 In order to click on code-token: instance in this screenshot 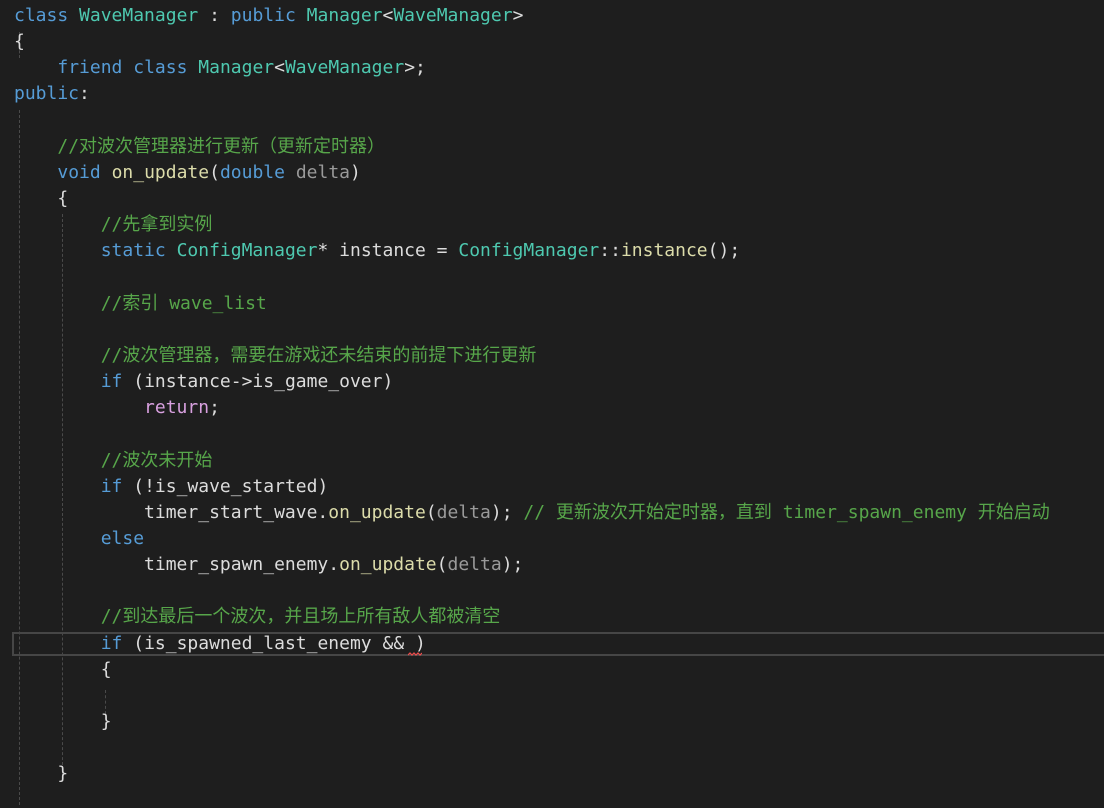, I will do `click(664, 251)`.